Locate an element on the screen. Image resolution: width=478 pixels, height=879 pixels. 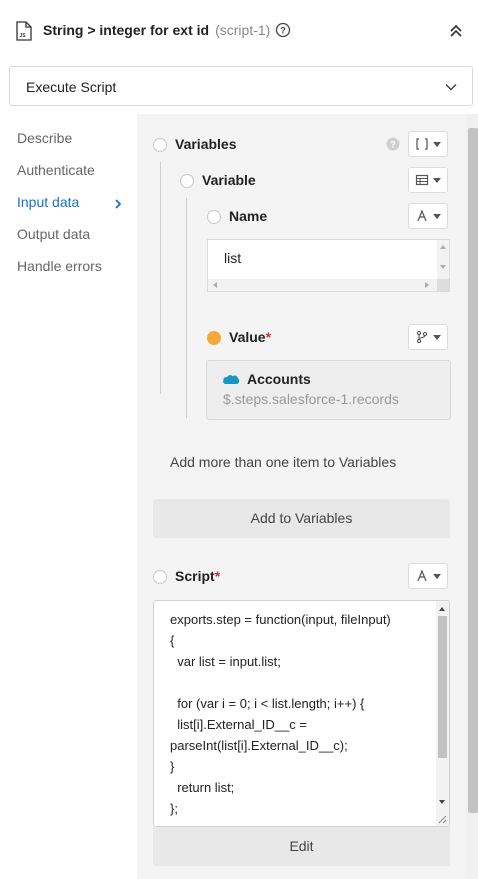
variables-type-button is located at coordinates (428, 144).